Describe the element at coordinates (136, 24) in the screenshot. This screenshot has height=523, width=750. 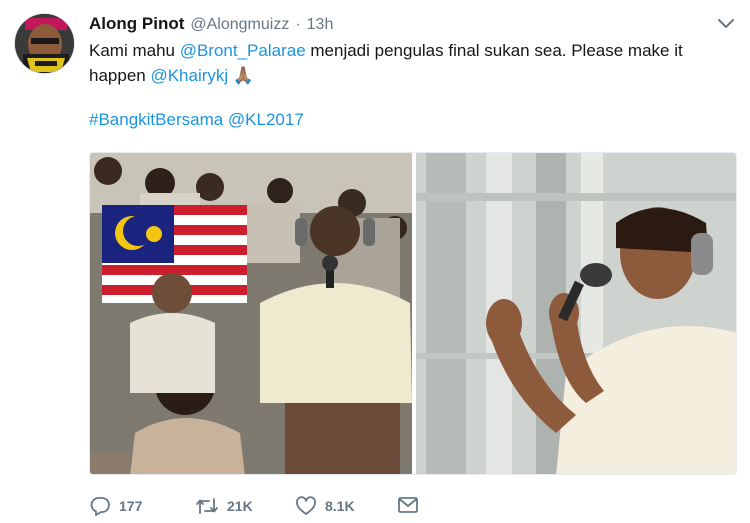
I see `display-name: Along Pinot` at that location.